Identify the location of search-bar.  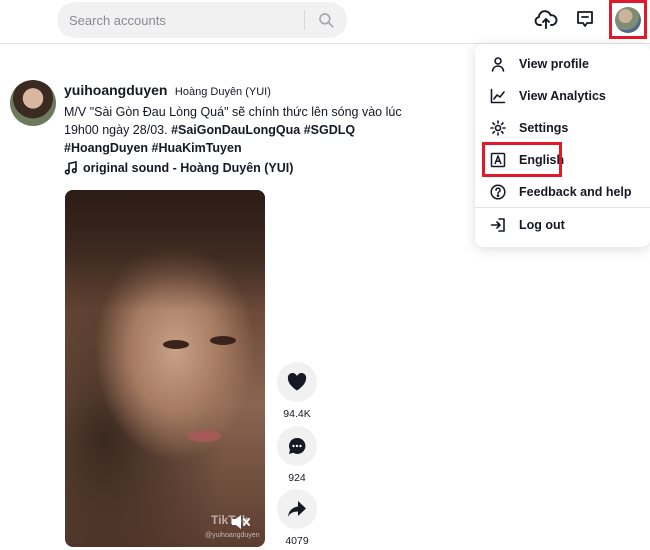
(202, 20).